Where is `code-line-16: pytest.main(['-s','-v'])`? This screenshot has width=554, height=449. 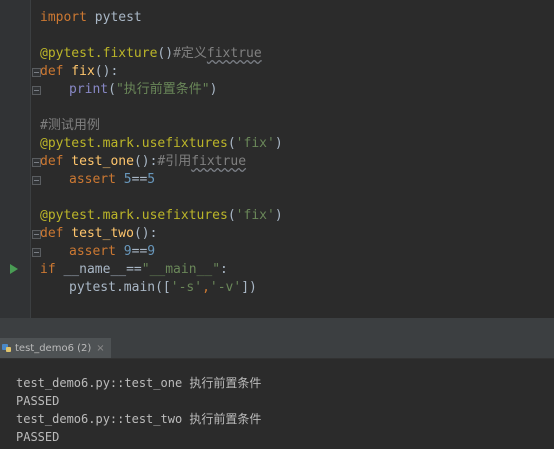
code-line-16: pytest.main(['-s','-v']) is located at coordinates (163, 288).